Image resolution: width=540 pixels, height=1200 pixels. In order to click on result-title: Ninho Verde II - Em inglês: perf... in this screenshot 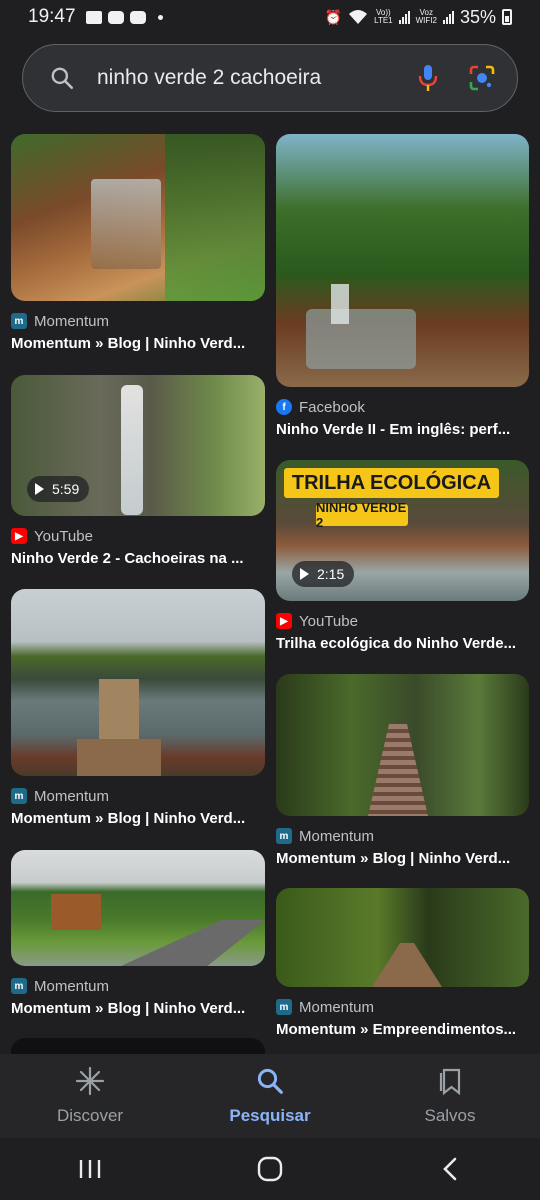, I will do `click(398, 429)`.